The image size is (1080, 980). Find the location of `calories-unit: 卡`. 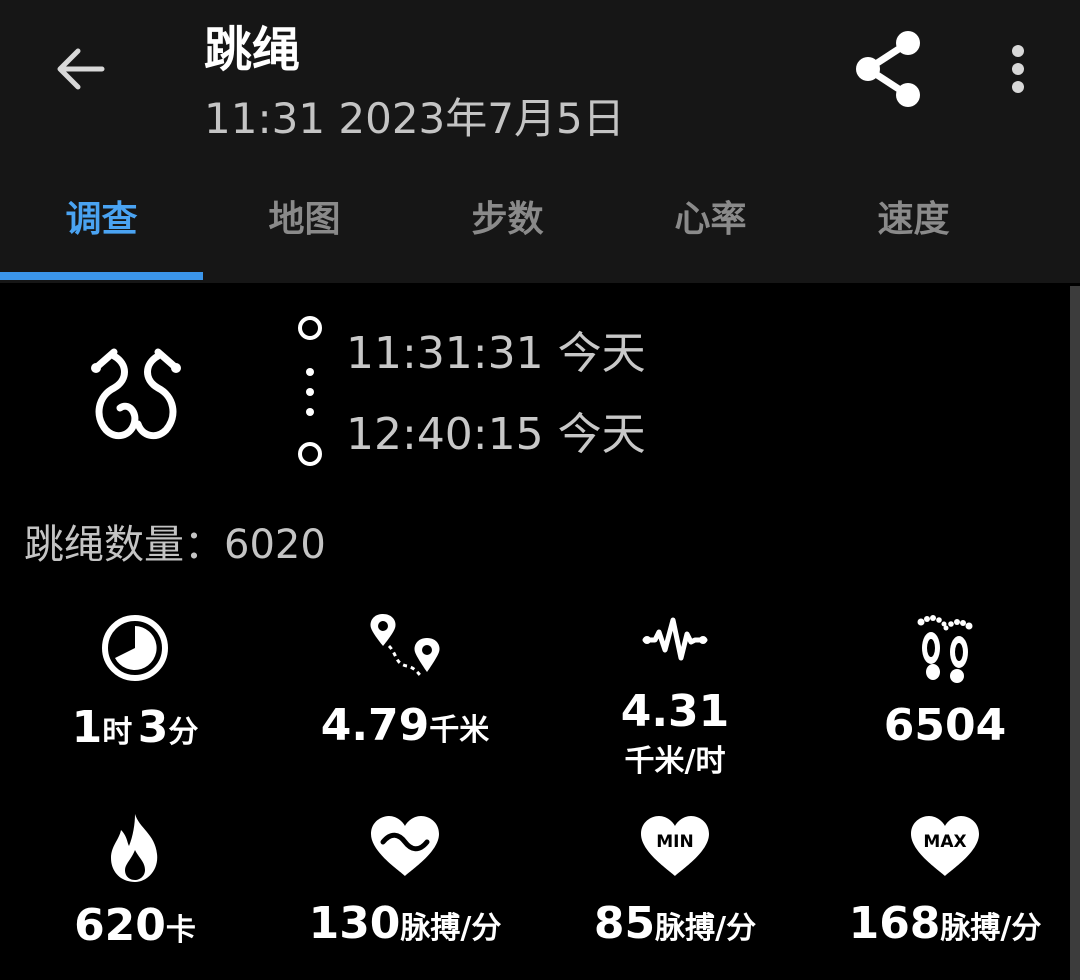

calories-unit: 卡 is located at coordinates (180, 930).